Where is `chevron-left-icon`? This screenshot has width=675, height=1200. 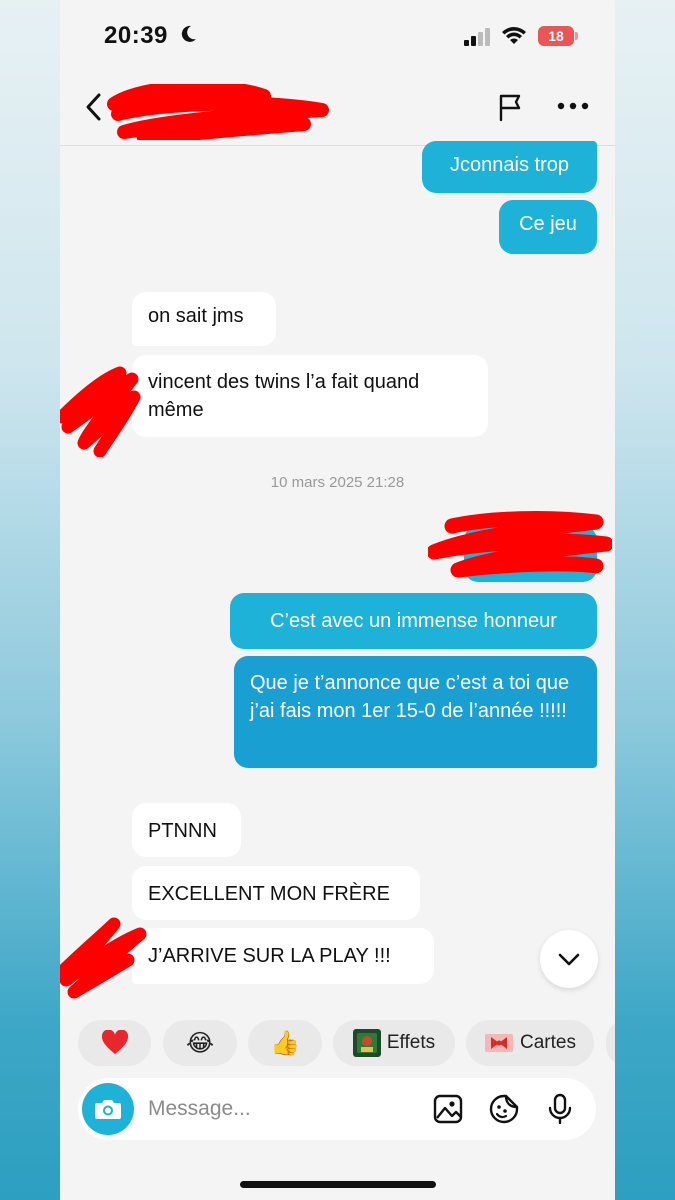 chevron-left-icon is located at coordinates (94, 107).